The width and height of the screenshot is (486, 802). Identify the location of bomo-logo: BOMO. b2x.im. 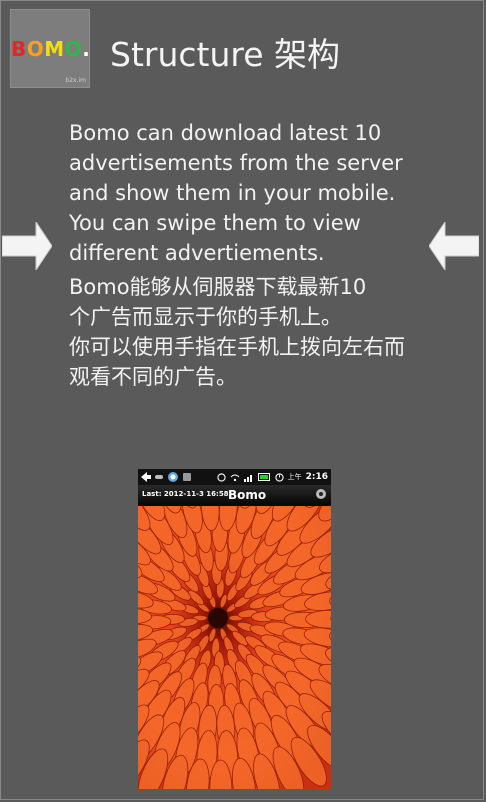
(50, 48).